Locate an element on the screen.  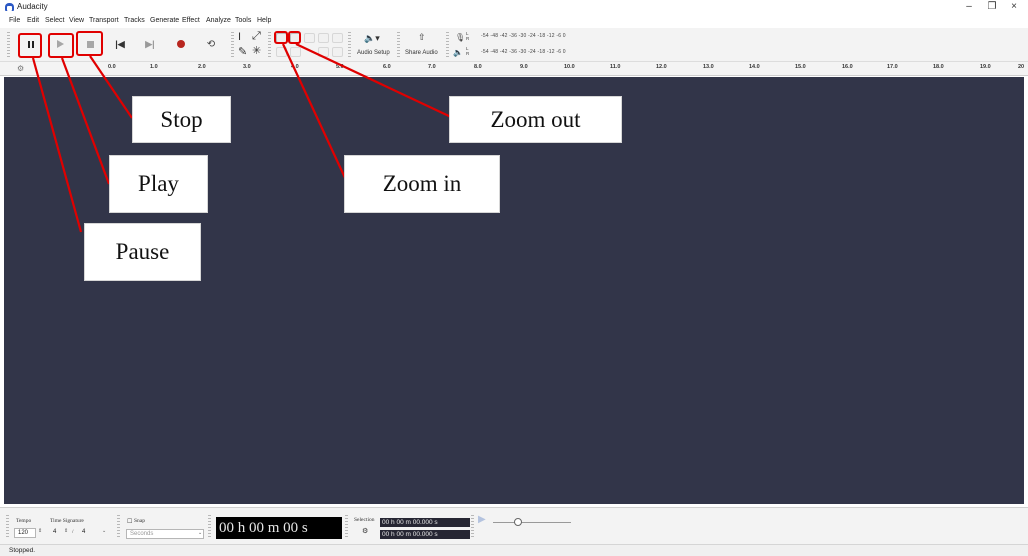
menu-view: View is located at coordinates (76, 20).